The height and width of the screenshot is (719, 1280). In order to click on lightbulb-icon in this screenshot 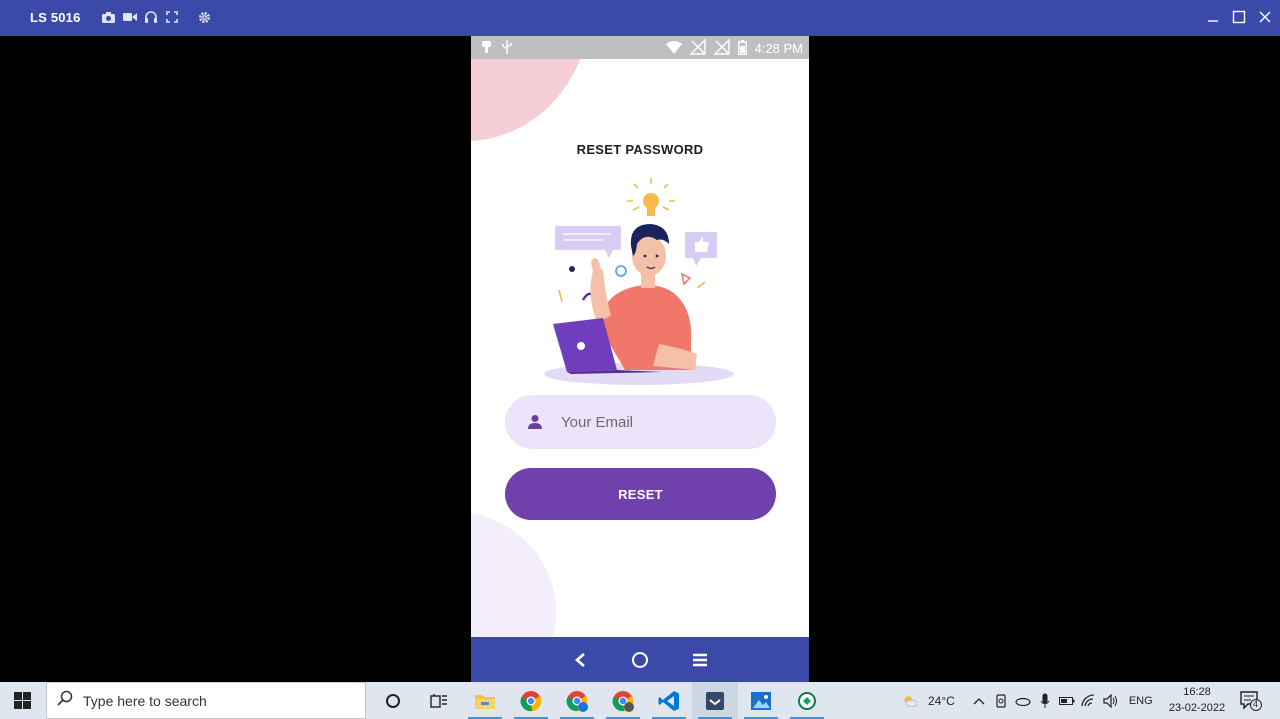, I will do `click(651, 197)`.